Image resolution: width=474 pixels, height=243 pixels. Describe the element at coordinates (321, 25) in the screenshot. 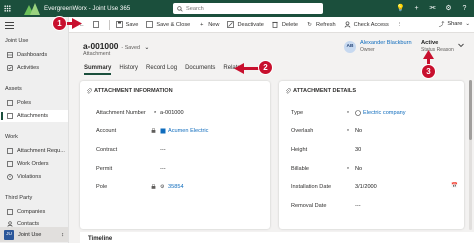

I see `refresh-button: ↻ Refresh` at that location.